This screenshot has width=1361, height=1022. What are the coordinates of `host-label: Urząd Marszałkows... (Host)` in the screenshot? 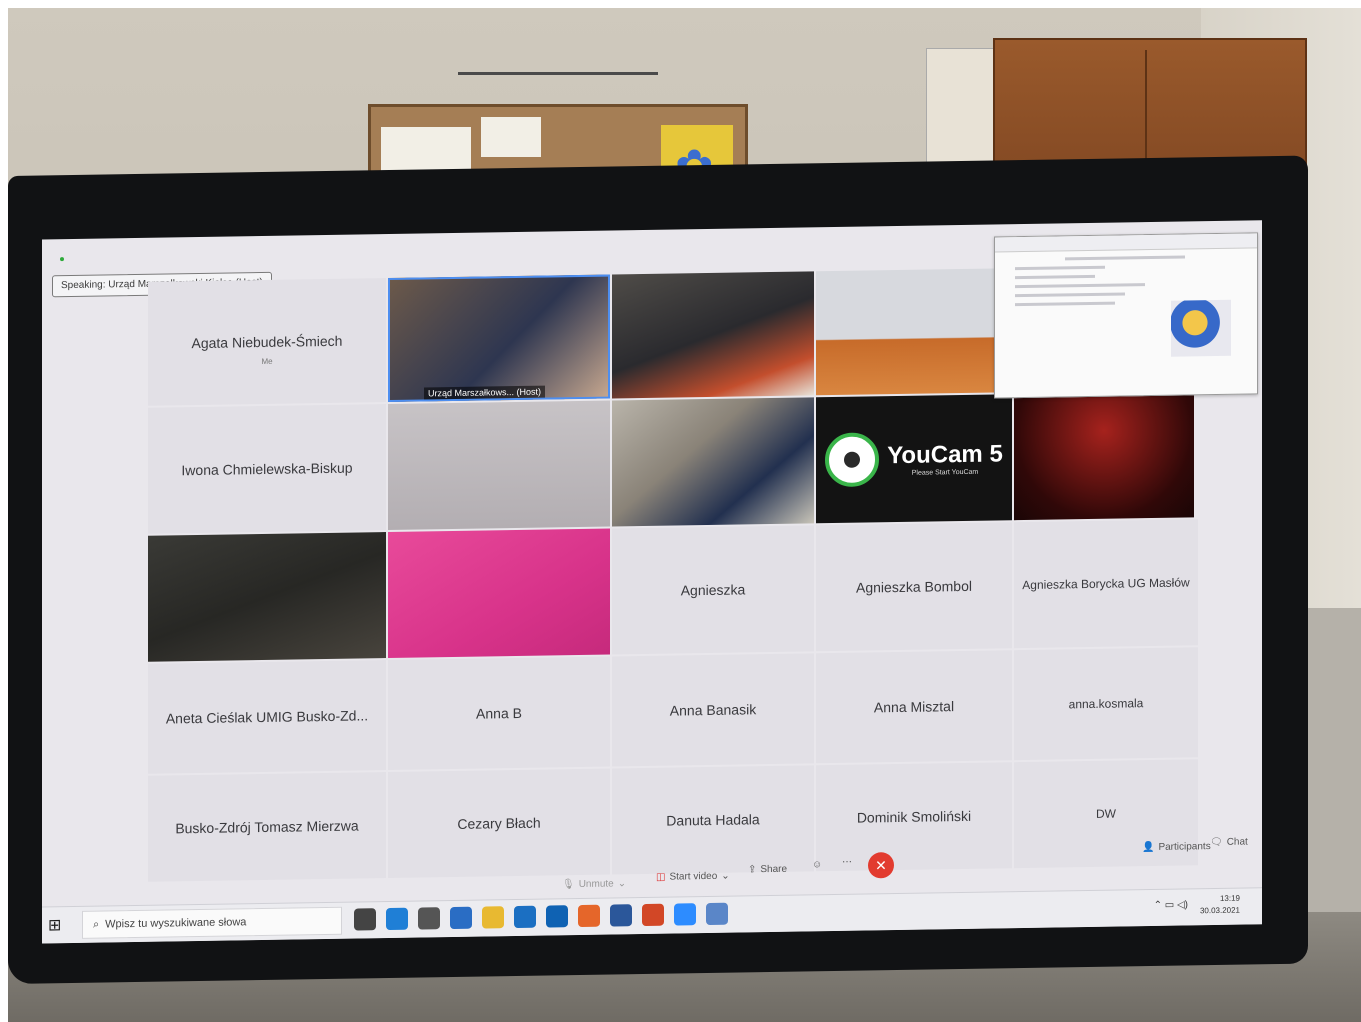 It's located at (485, 392).